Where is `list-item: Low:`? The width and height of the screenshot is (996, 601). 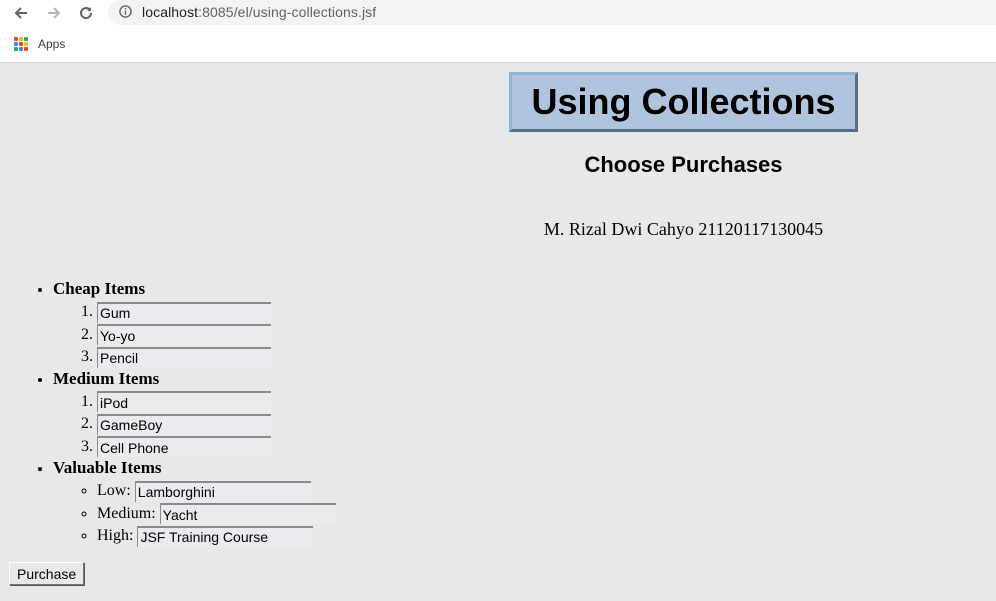 list-item: Low: is located at coordinates (216, 491).